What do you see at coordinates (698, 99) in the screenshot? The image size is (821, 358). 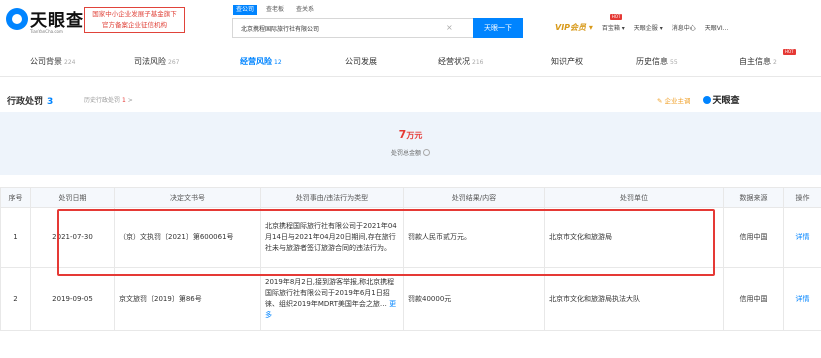 I see `section-tools: ✎ 企业主调 天眼查` at bounding box center [698, 99].